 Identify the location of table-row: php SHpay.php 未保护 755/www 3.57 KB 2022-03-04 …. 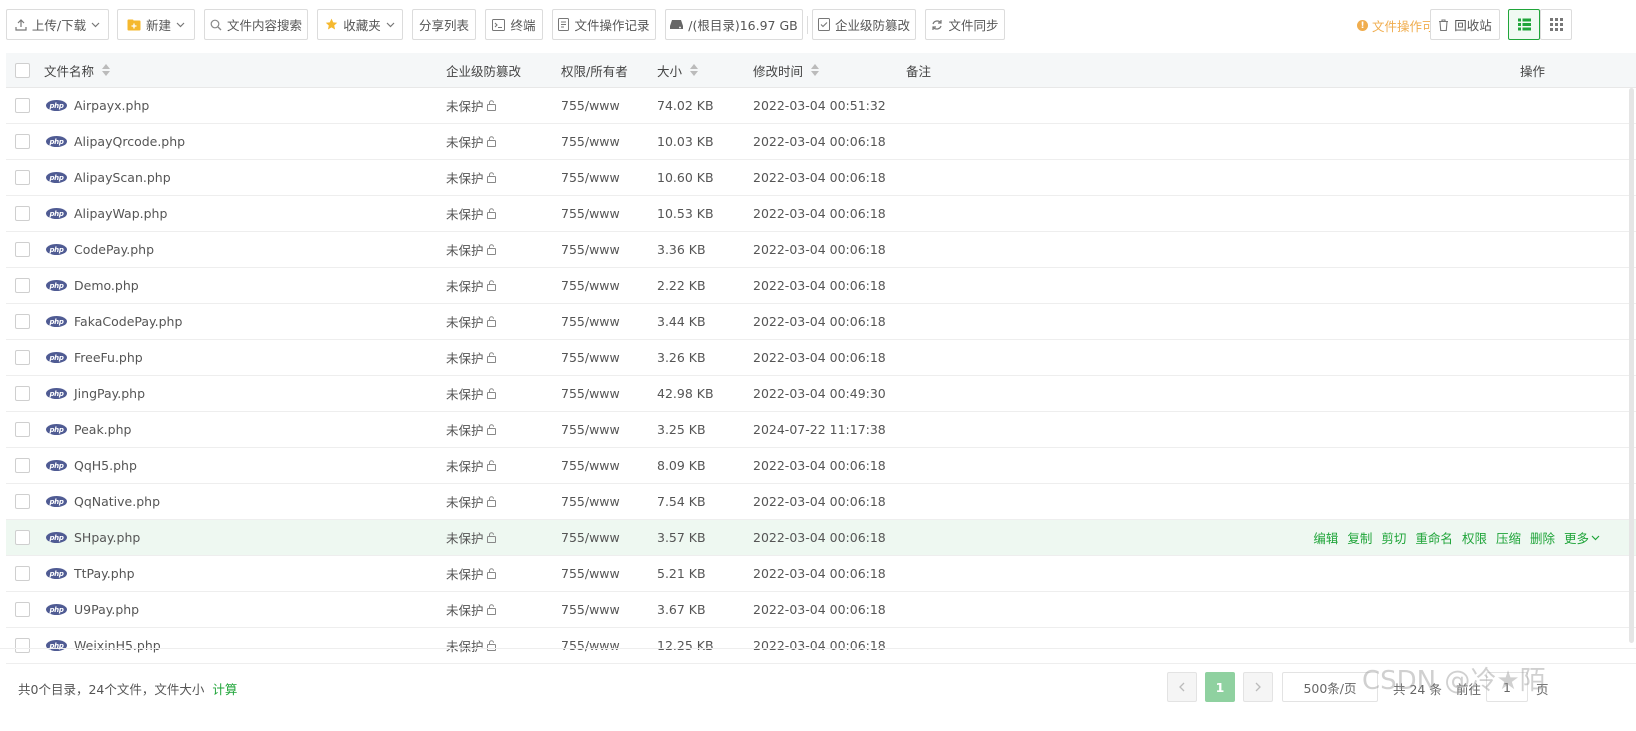
(821, 538).